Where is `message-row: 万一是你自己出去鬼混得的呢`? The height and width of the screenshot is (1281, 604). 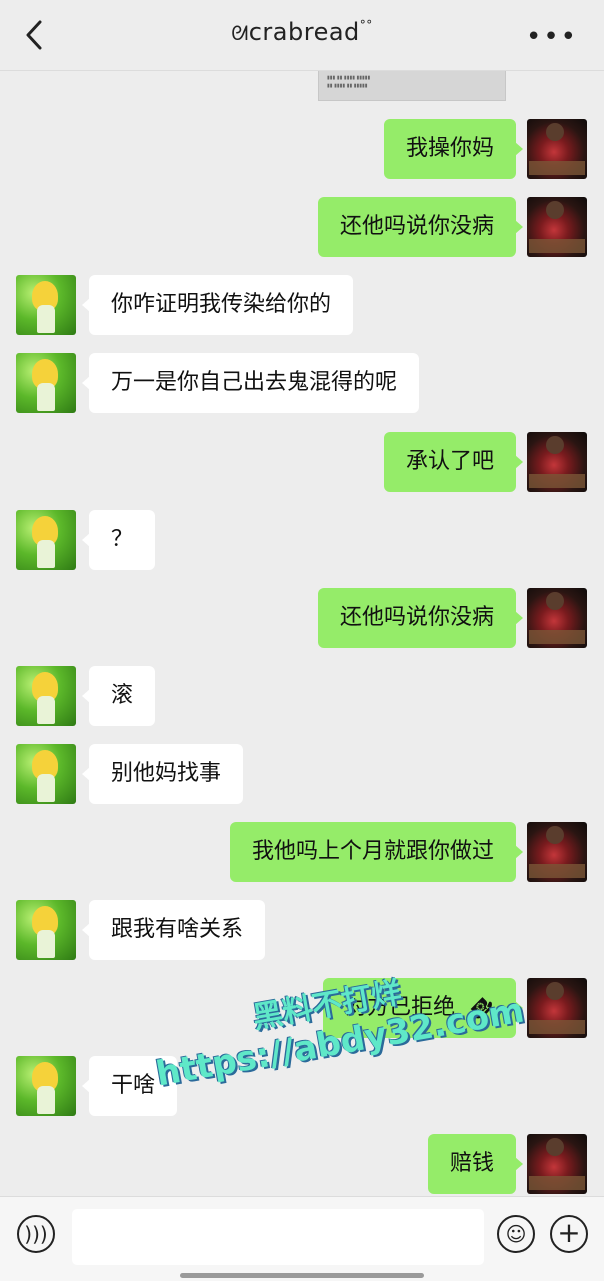 message-row: 万一是你自己出去鬼混得的呢 is located at coordinates (302, 383).